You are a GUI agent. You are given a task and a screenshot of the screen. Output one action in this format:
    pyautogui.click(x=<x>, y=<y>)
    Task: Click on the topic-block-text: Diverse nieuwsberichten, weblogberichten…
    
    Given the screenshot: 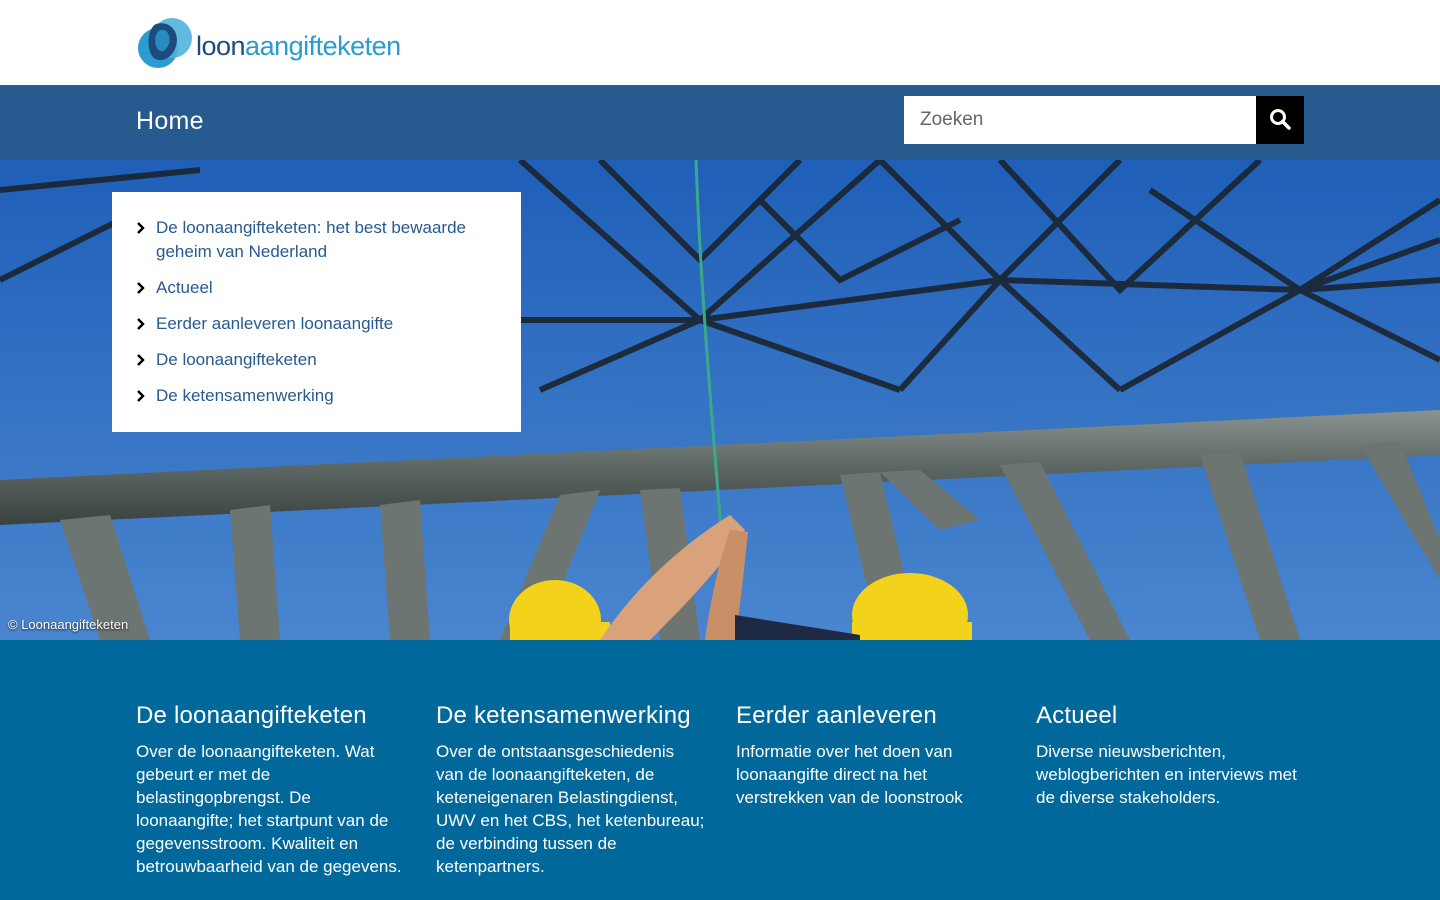 What is the action you would take?
    pyautogui.click(x=1166, y=774)
    